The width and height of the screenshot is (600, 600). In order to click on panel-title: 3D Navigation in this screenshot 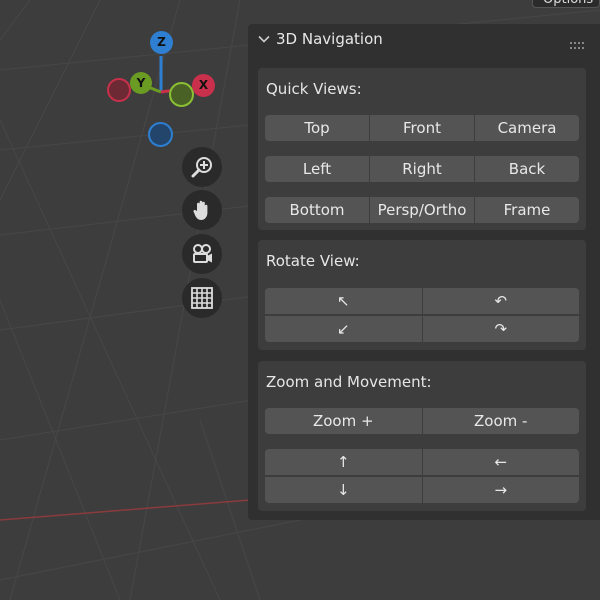, I will do `click(329, 39)`.